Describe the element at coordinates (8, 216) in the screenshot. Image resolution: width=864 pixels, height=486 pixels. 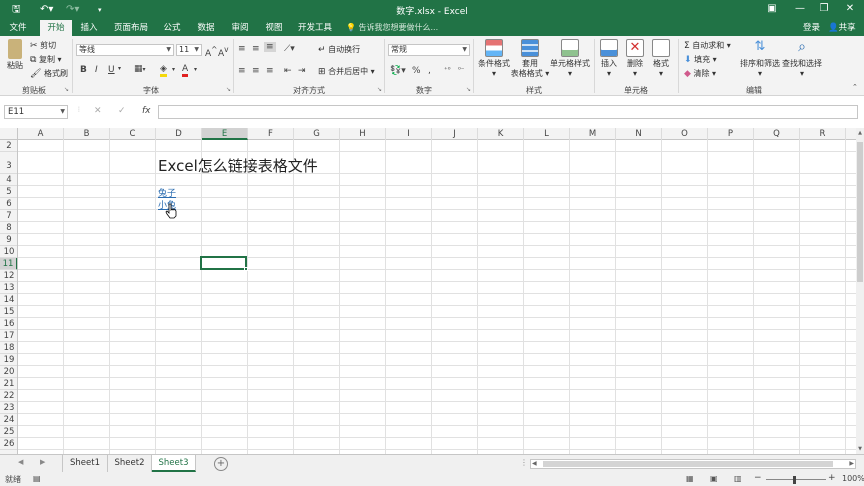
I see `row-header-7: 7` at that location.